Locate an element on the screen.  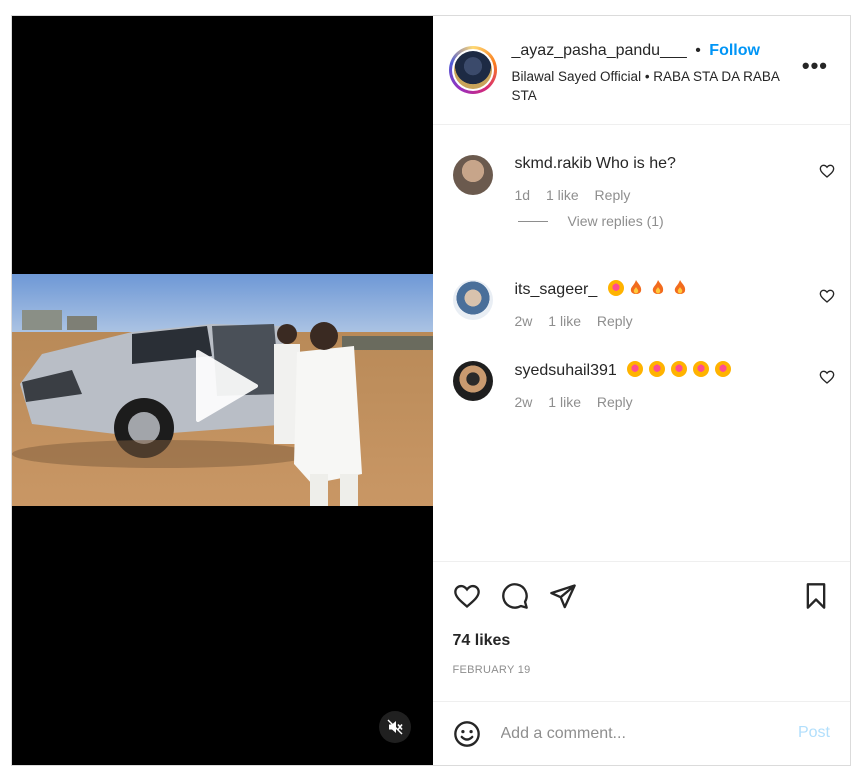
post-comment-button: Post is located at coordinates (814, 733).